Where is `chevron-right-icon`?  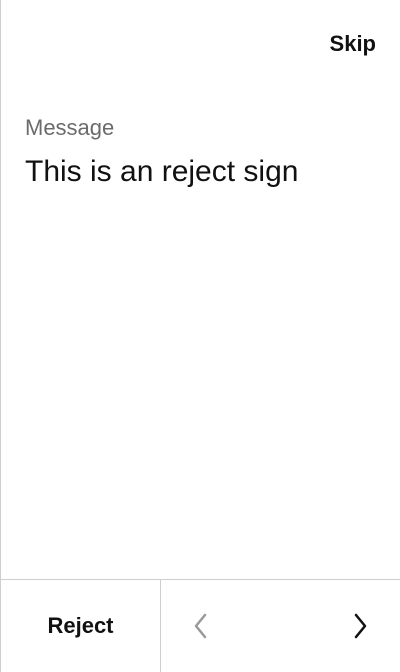
chevron-right-icon is located at coordinates (360, 626).